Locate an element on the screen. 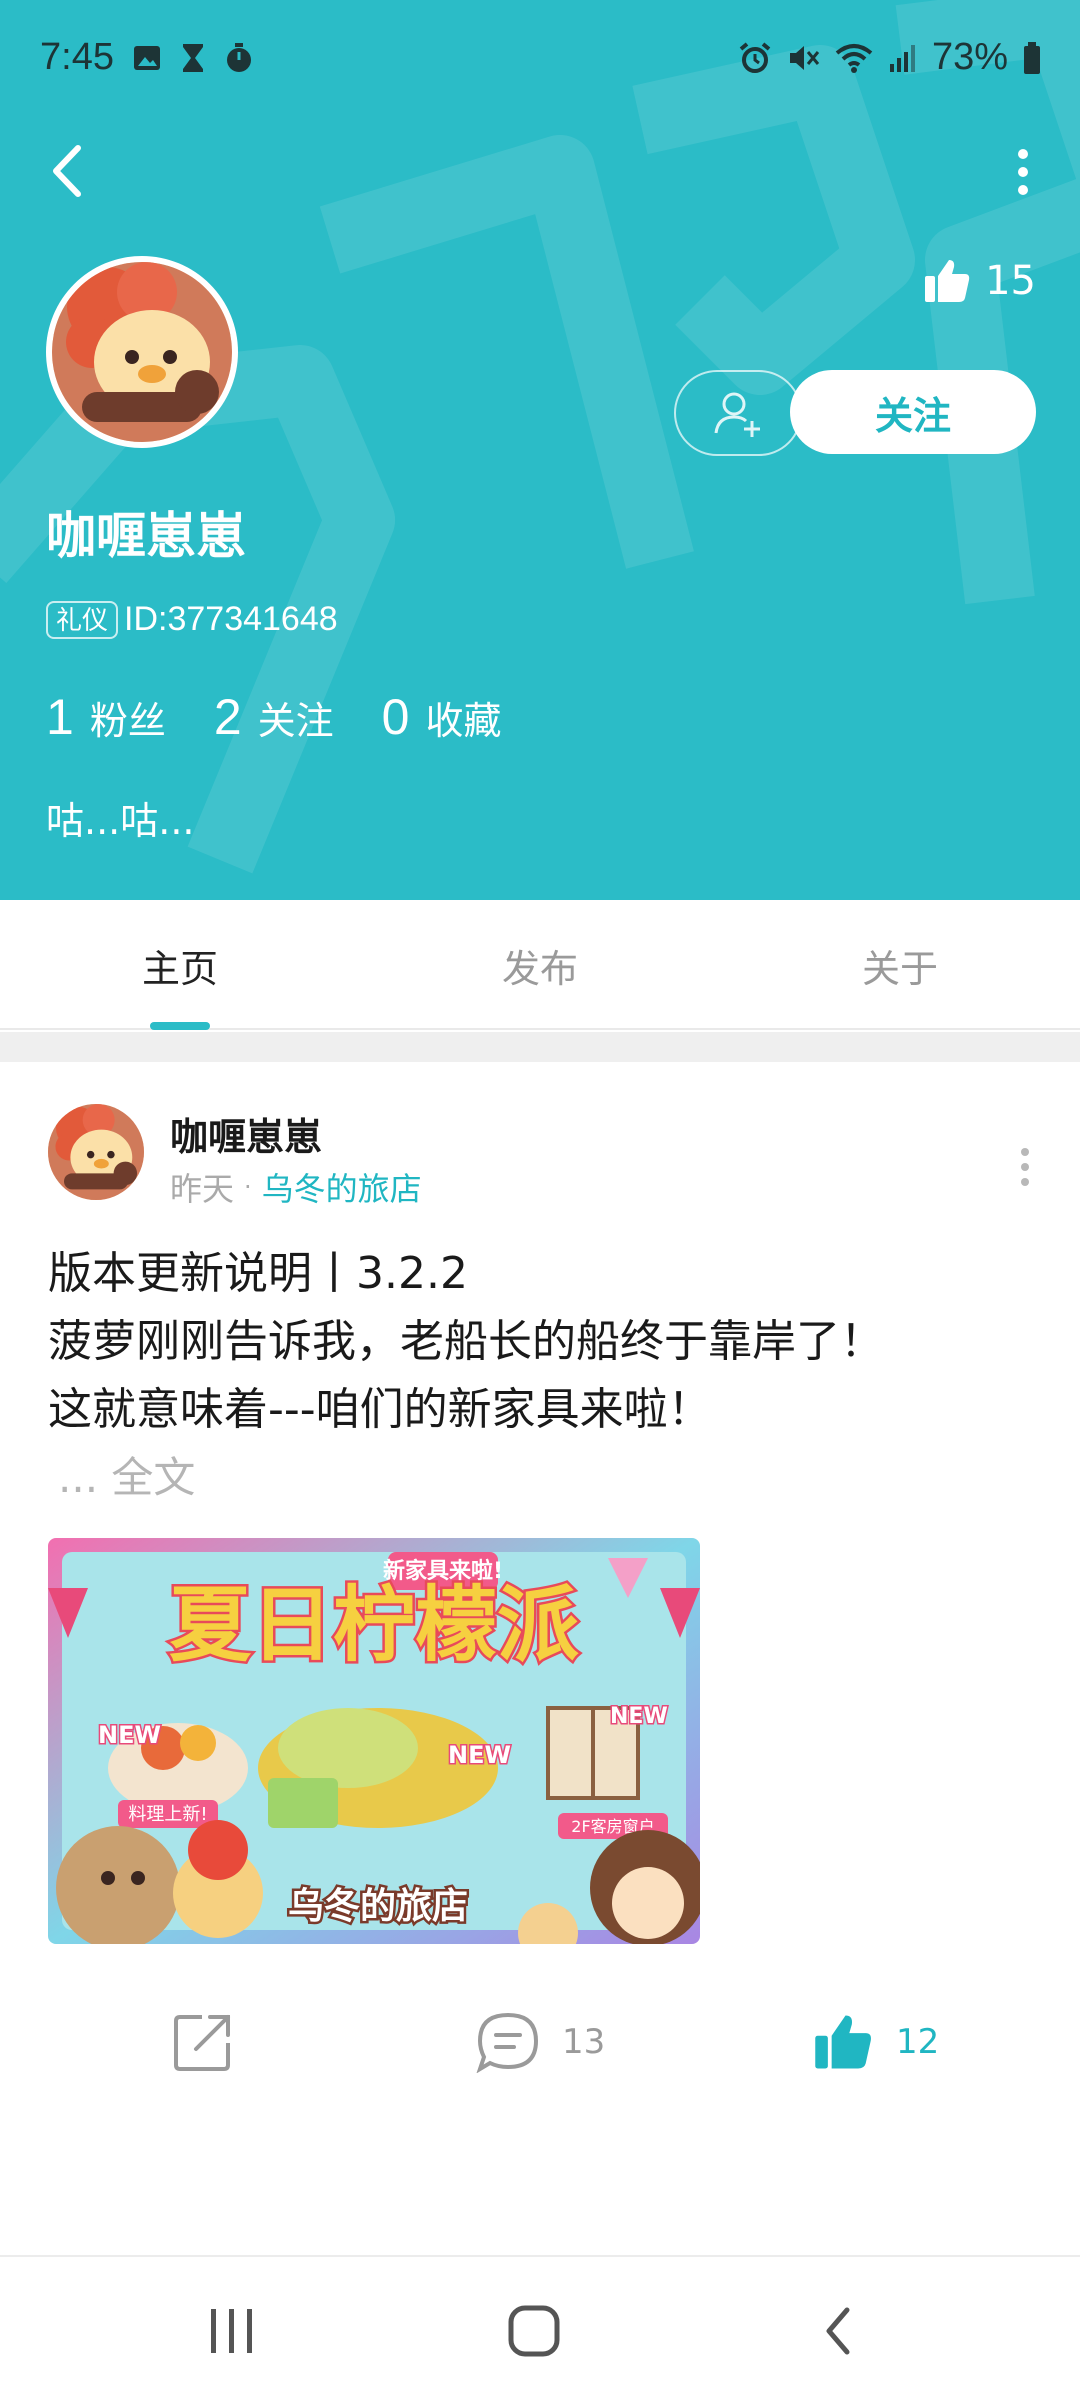 Image resolution: width=1080 pixels, height=2400 pixels. comment-icon is located at coordinates (507, 2042).